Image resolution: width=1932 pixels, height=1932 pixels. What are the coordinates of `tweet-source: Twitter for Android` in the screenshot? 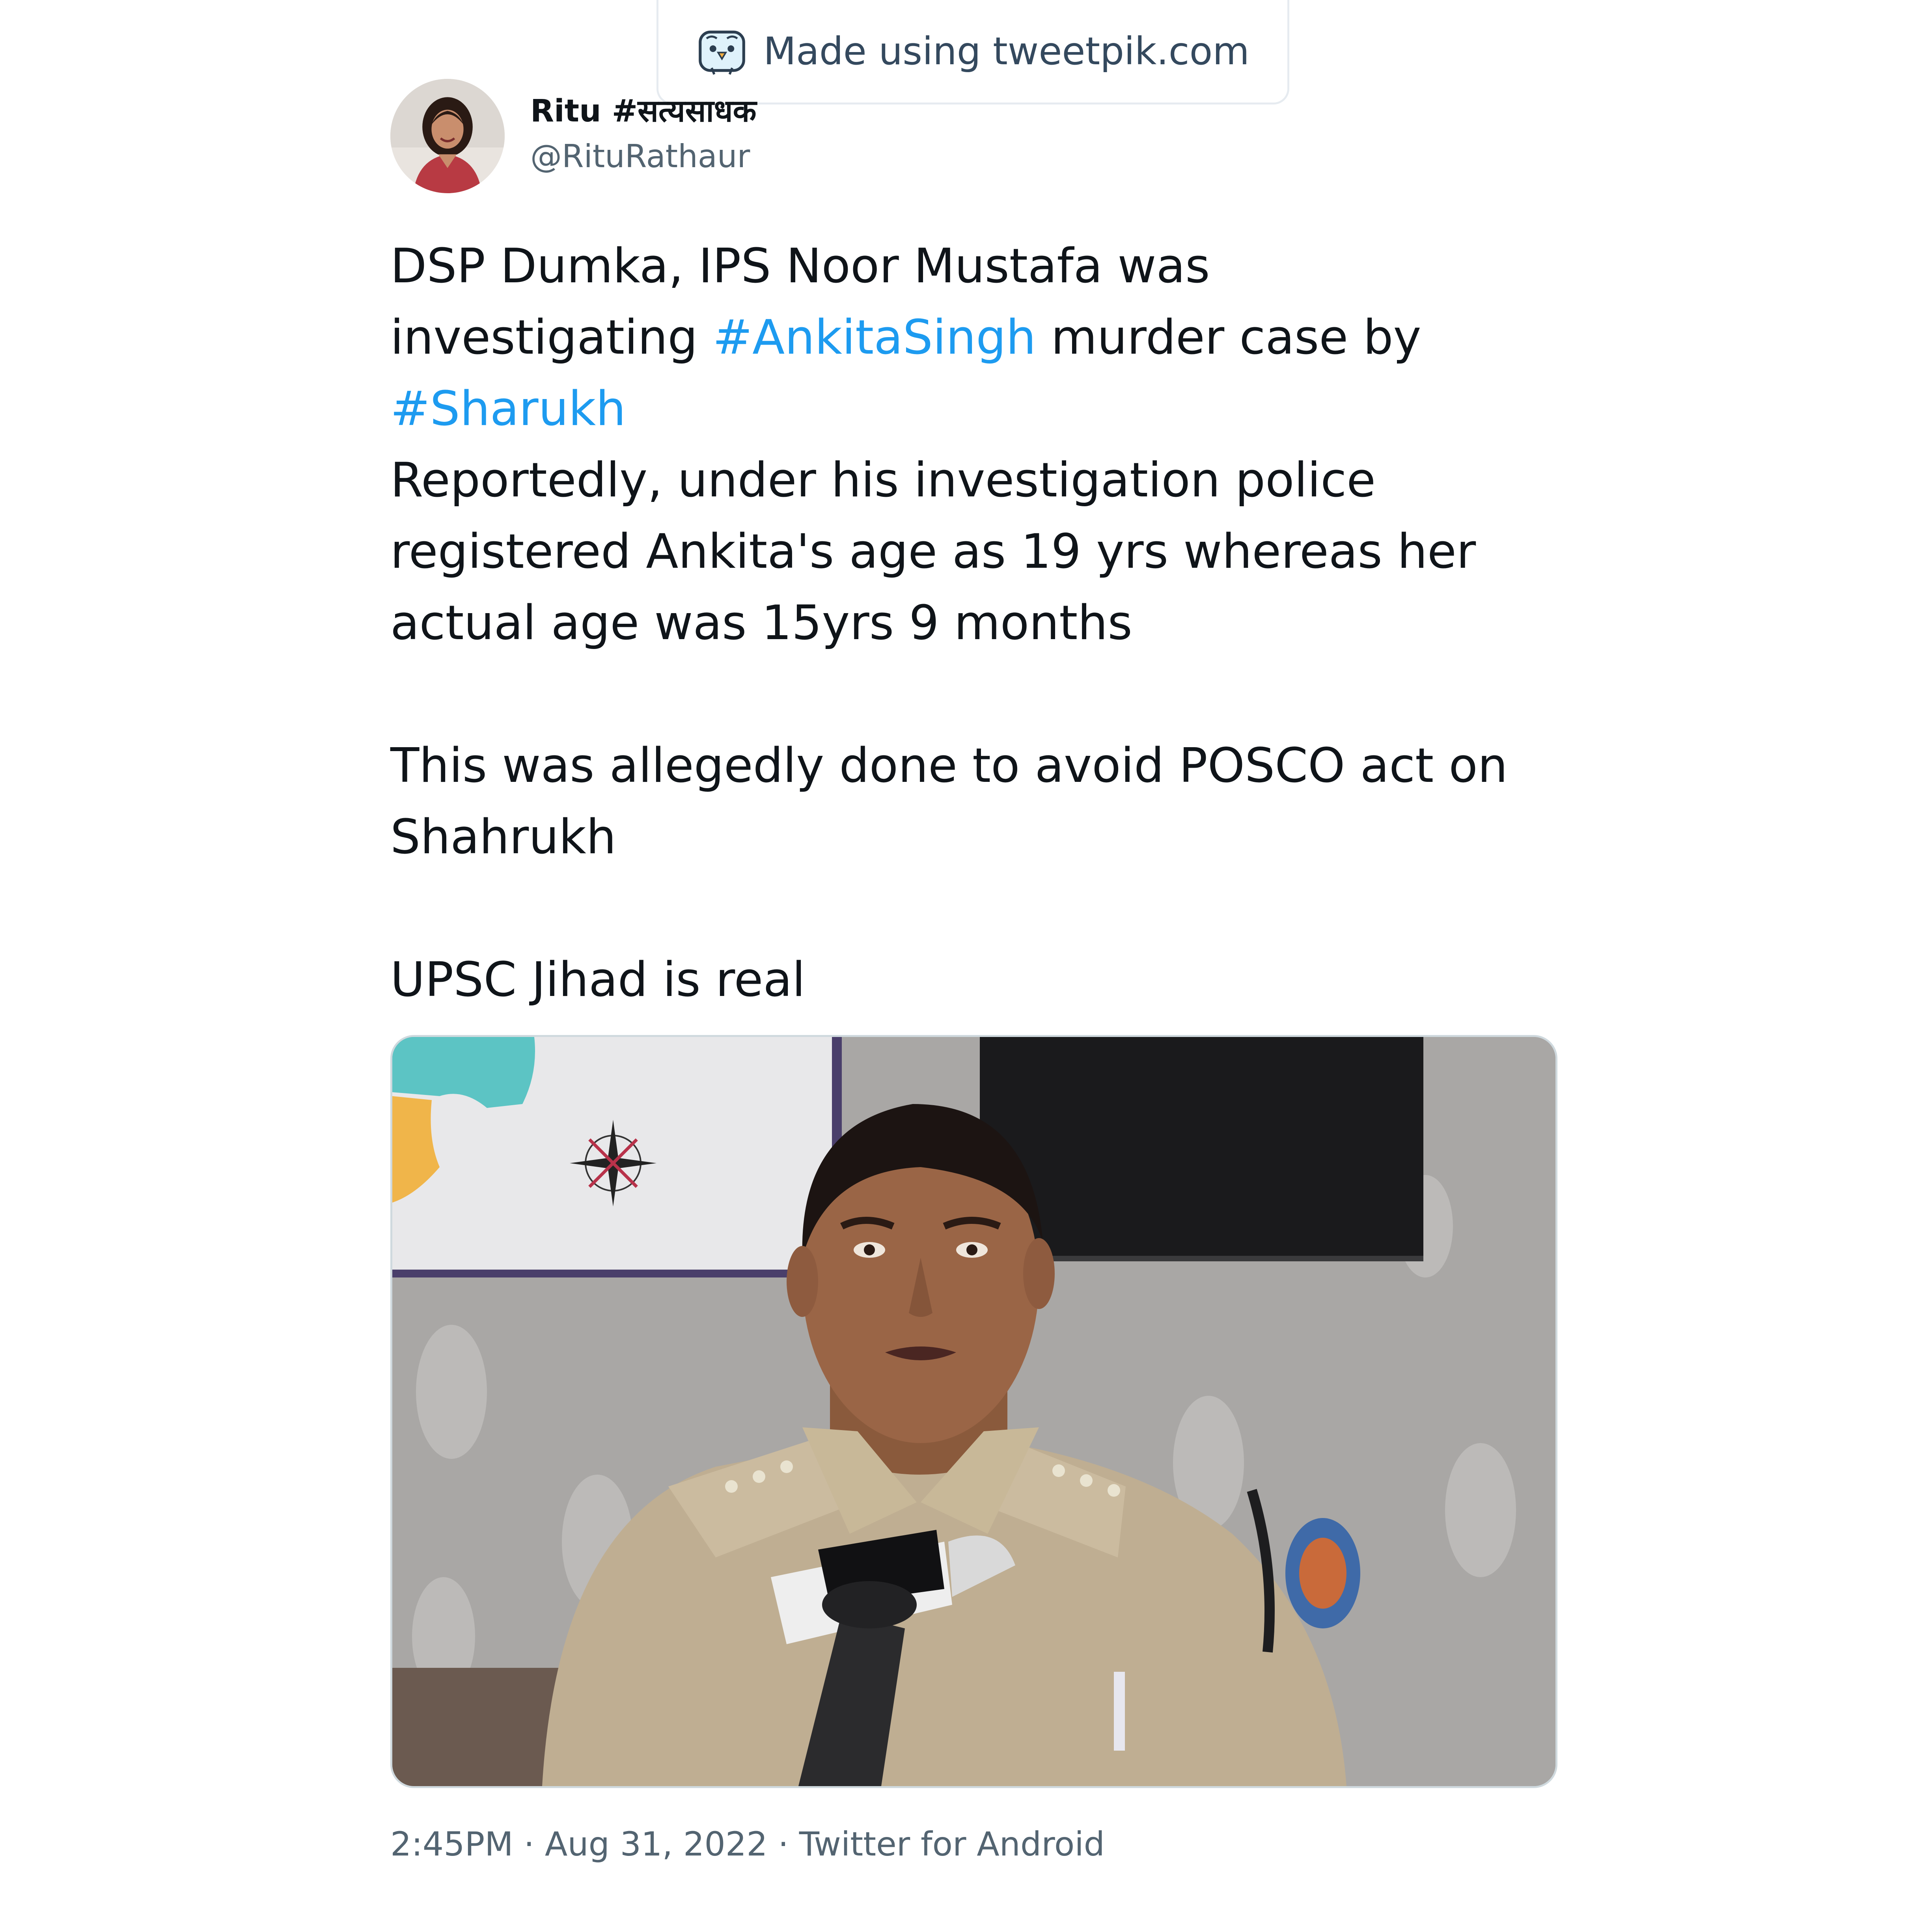 It's located at (952, 1844).